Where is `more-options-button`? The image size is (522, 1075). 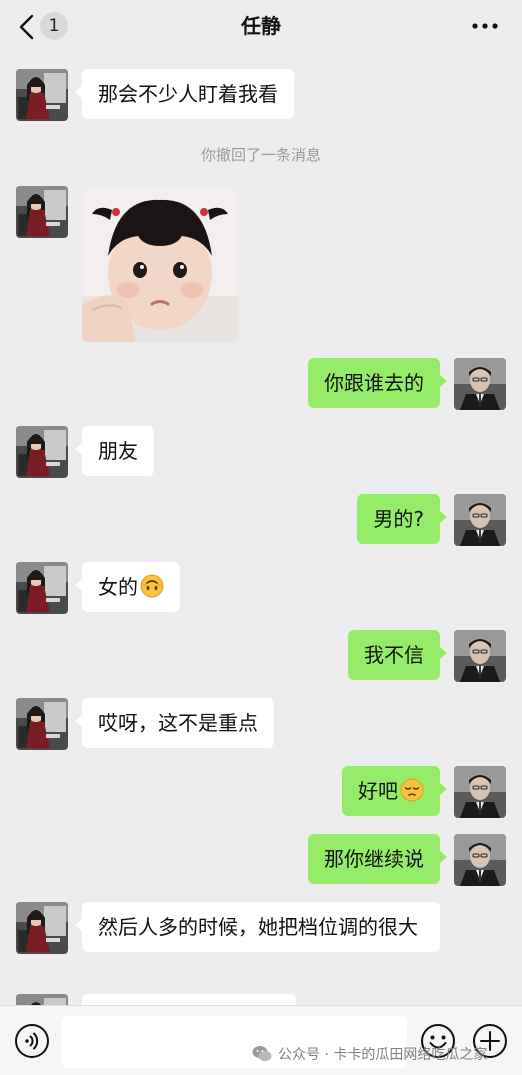
more-options-button is located at coordinates (485, 26).